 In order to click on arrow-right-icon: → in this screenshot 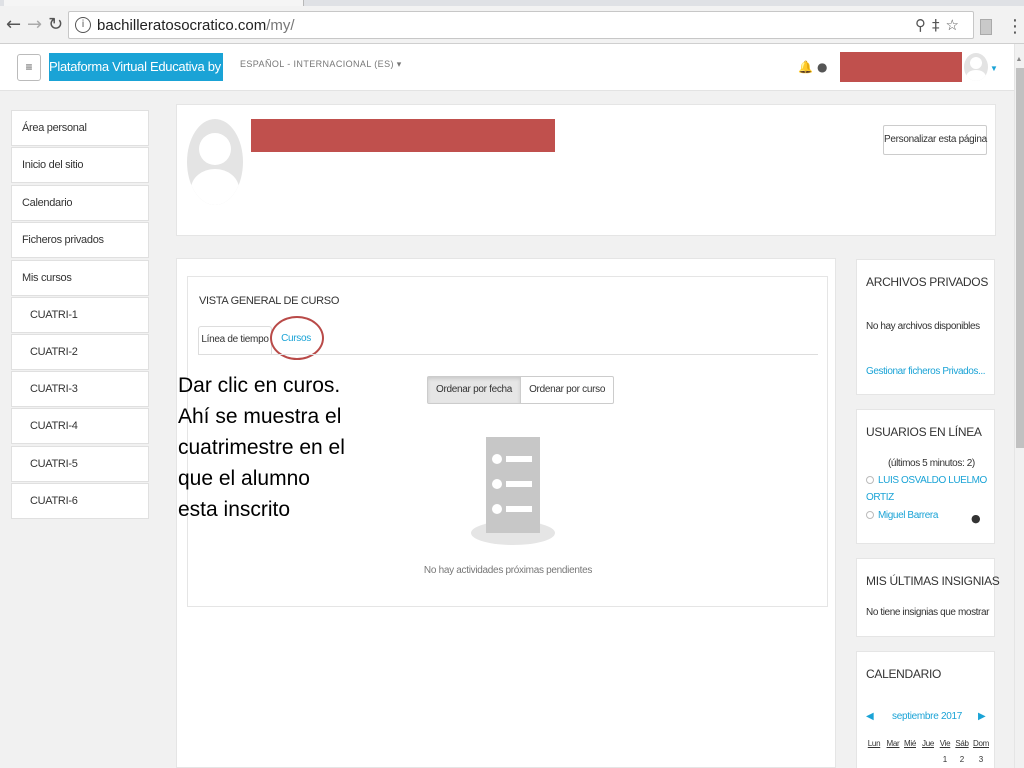, I will do `click(34, 25)`.